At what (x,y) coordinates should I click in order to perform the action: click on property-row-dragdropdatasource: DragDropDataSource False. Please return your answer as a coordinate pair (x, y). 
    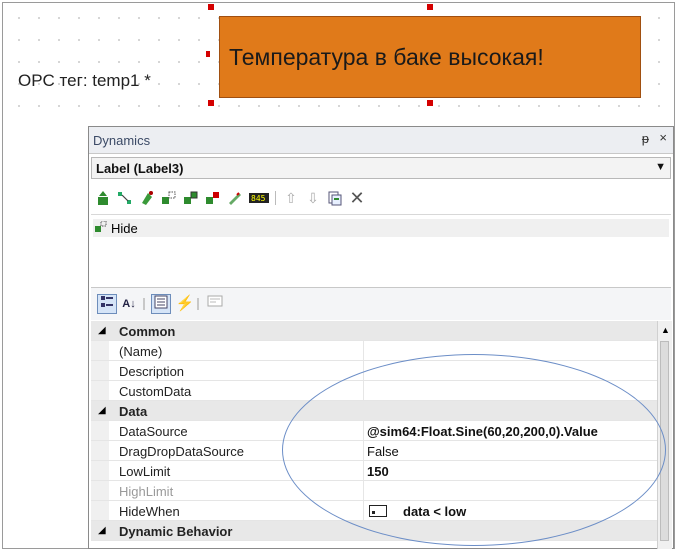
    Looking at the image, I should click on (374, 451).